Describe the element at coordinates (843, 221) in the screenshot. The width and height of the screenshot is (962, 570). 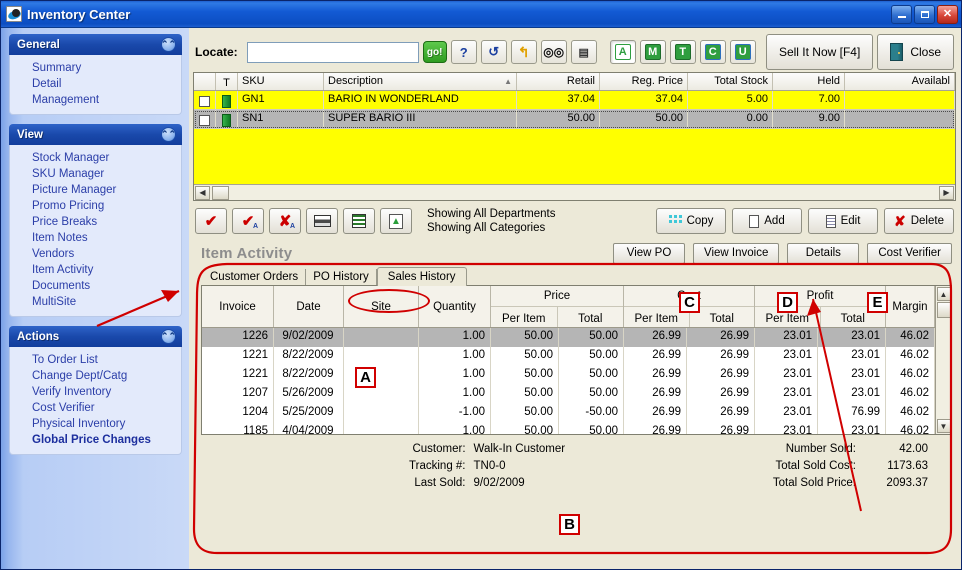
I see `edit-button: Edit` at that location.